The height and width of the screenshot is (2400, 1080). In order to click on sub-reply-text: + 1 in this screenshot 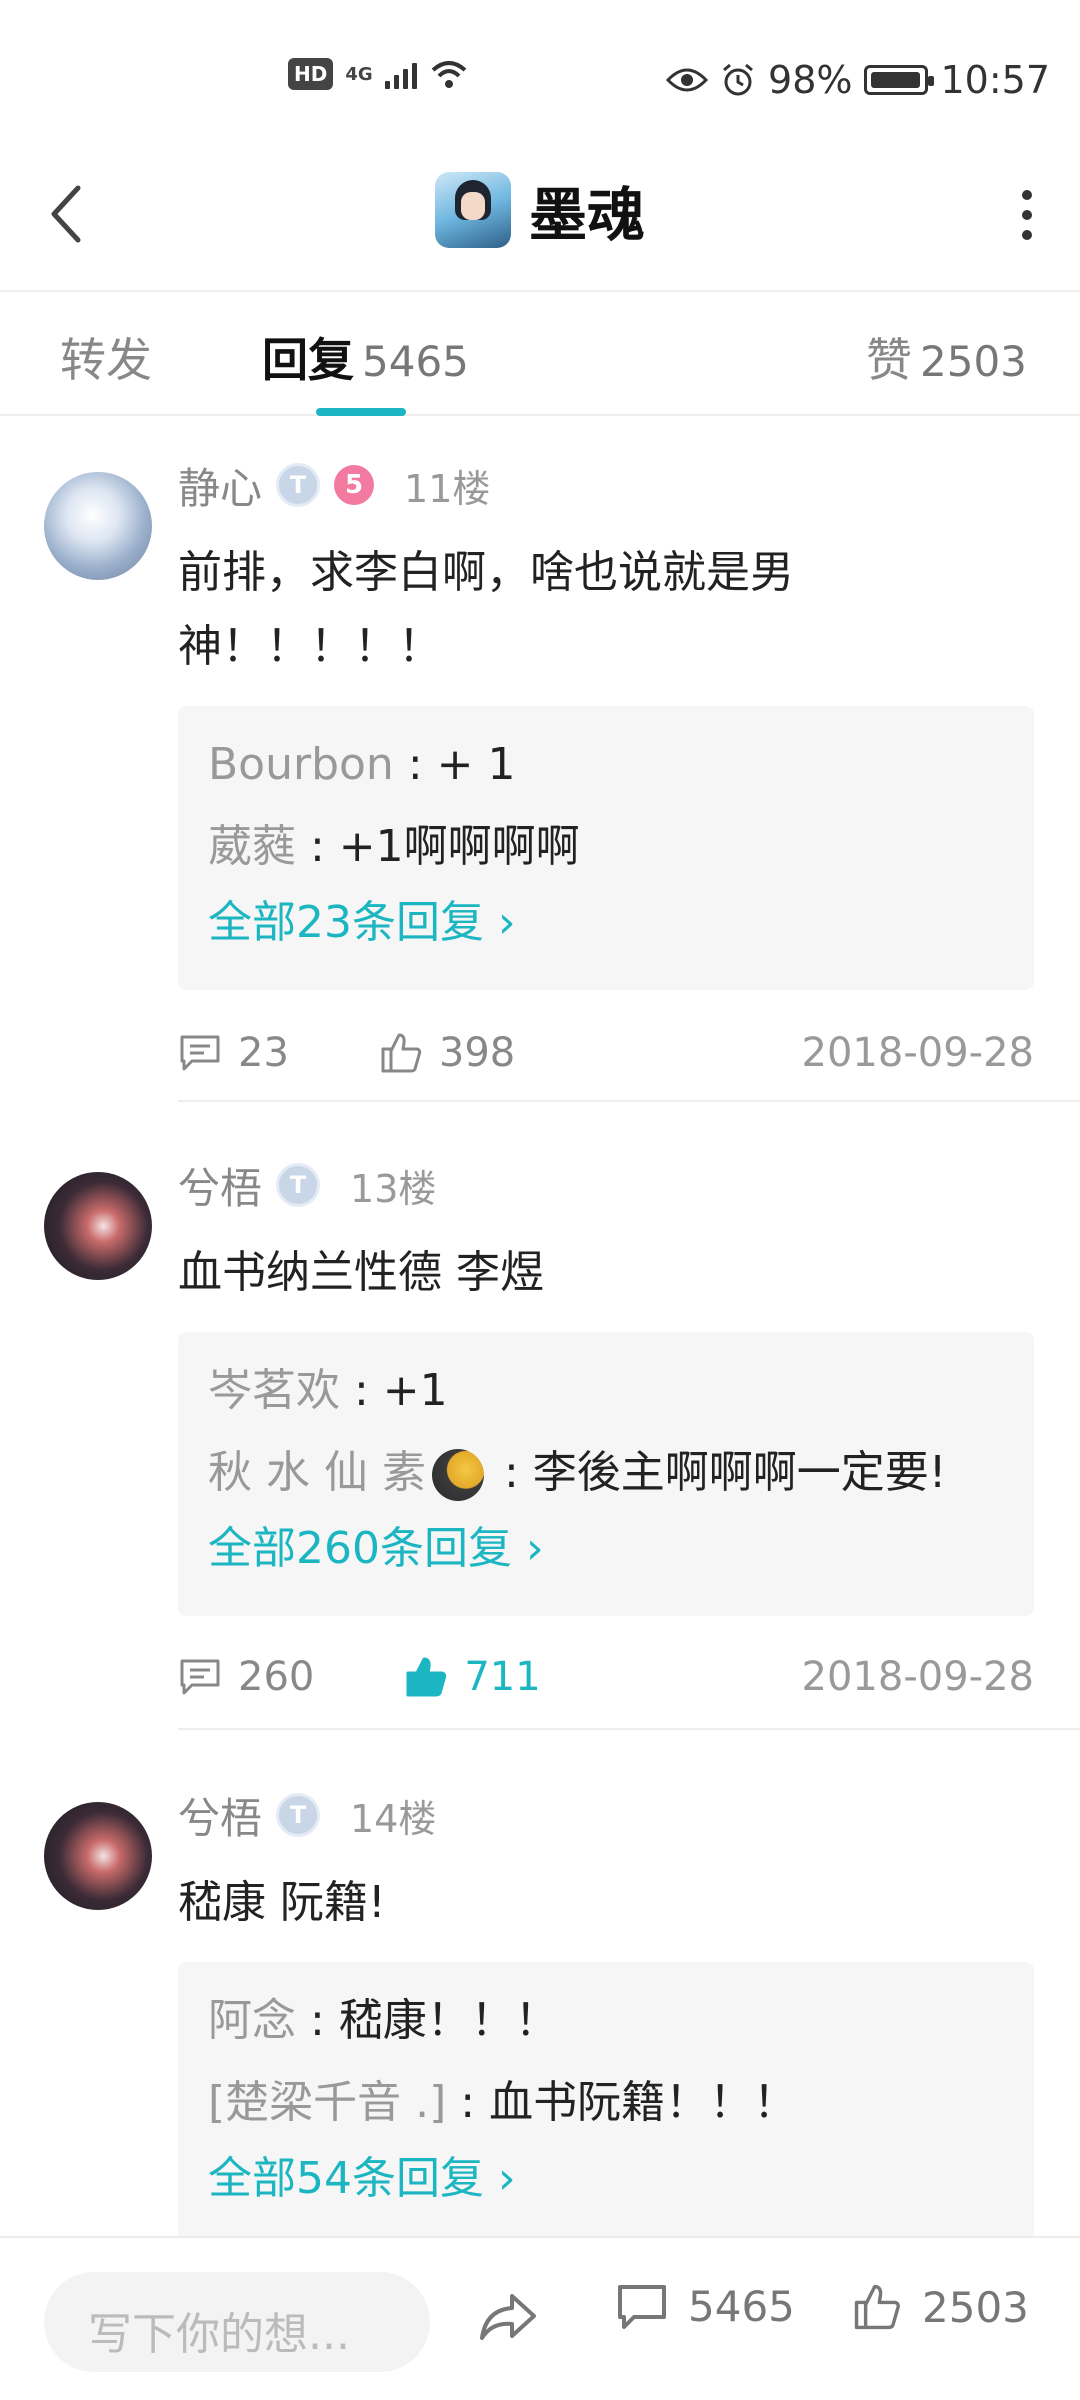, I will do `click(476, 764)`.